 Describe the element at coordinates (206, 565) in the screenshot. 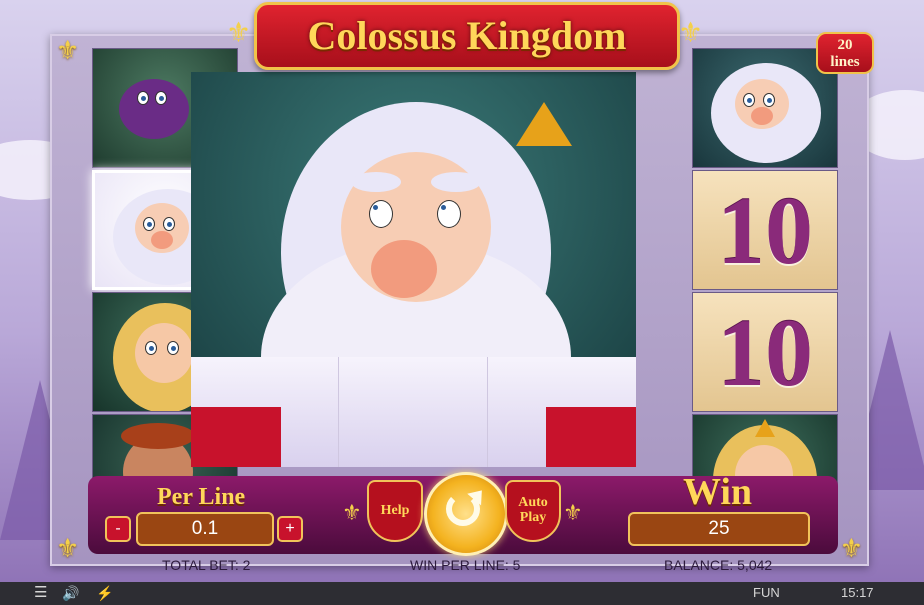

I see `total-bet: TOTAL BET: 2` at that location.